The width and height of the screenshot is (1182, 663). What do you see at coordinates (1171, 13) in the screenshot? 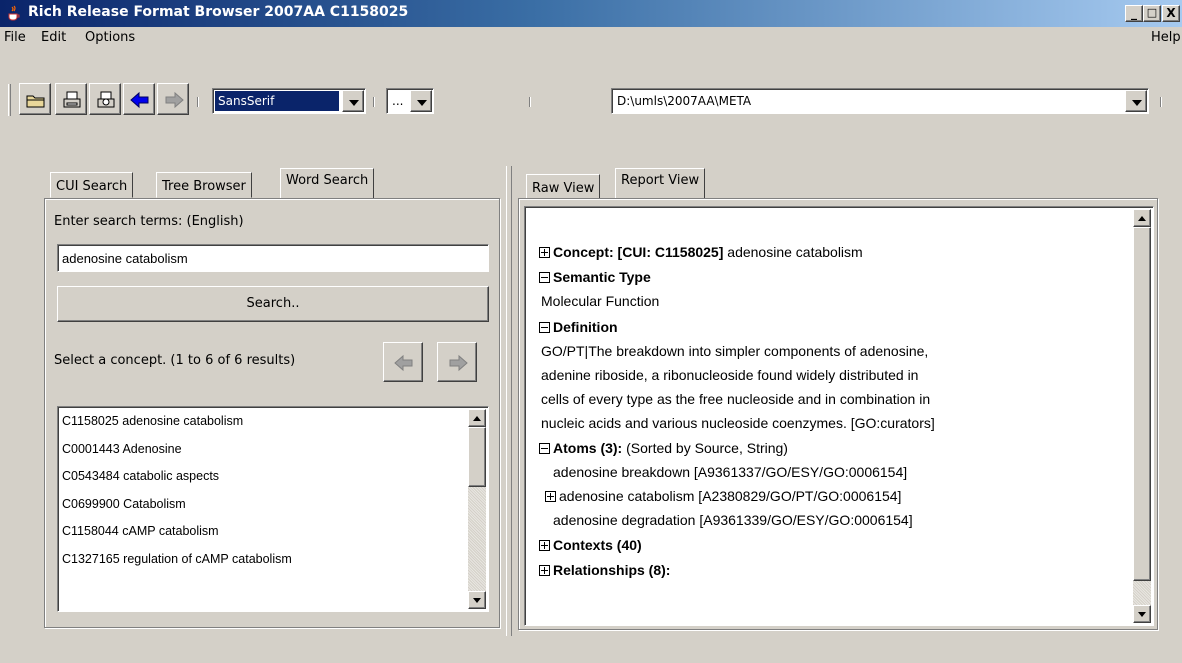
I see `close-button: X` at bounding box center [1171, 13].